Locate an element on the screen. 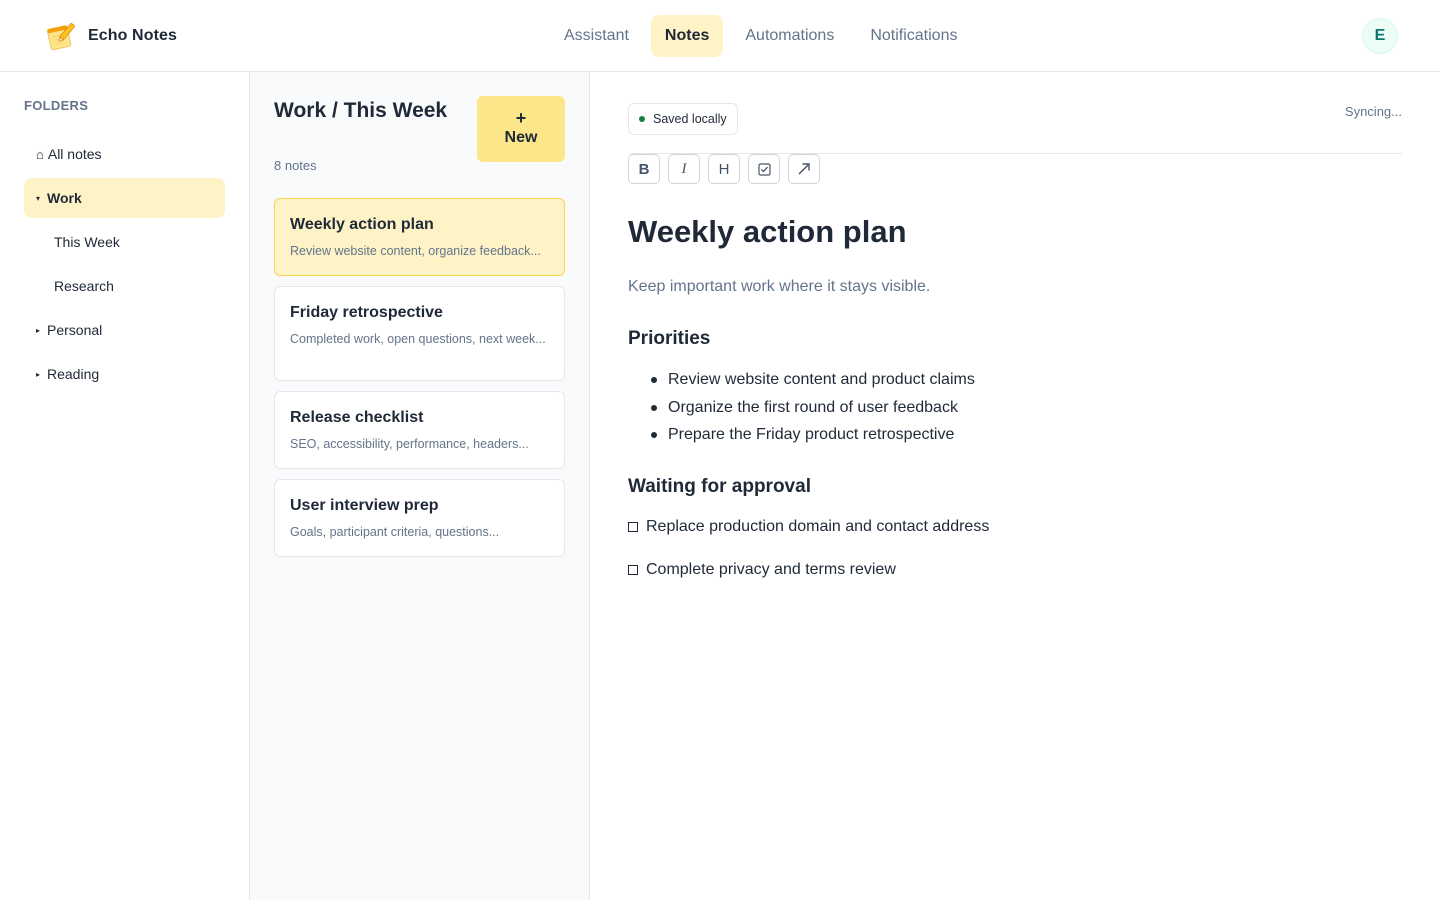  note-card-title: Weekly action plan is located at coordinates (362, 224).